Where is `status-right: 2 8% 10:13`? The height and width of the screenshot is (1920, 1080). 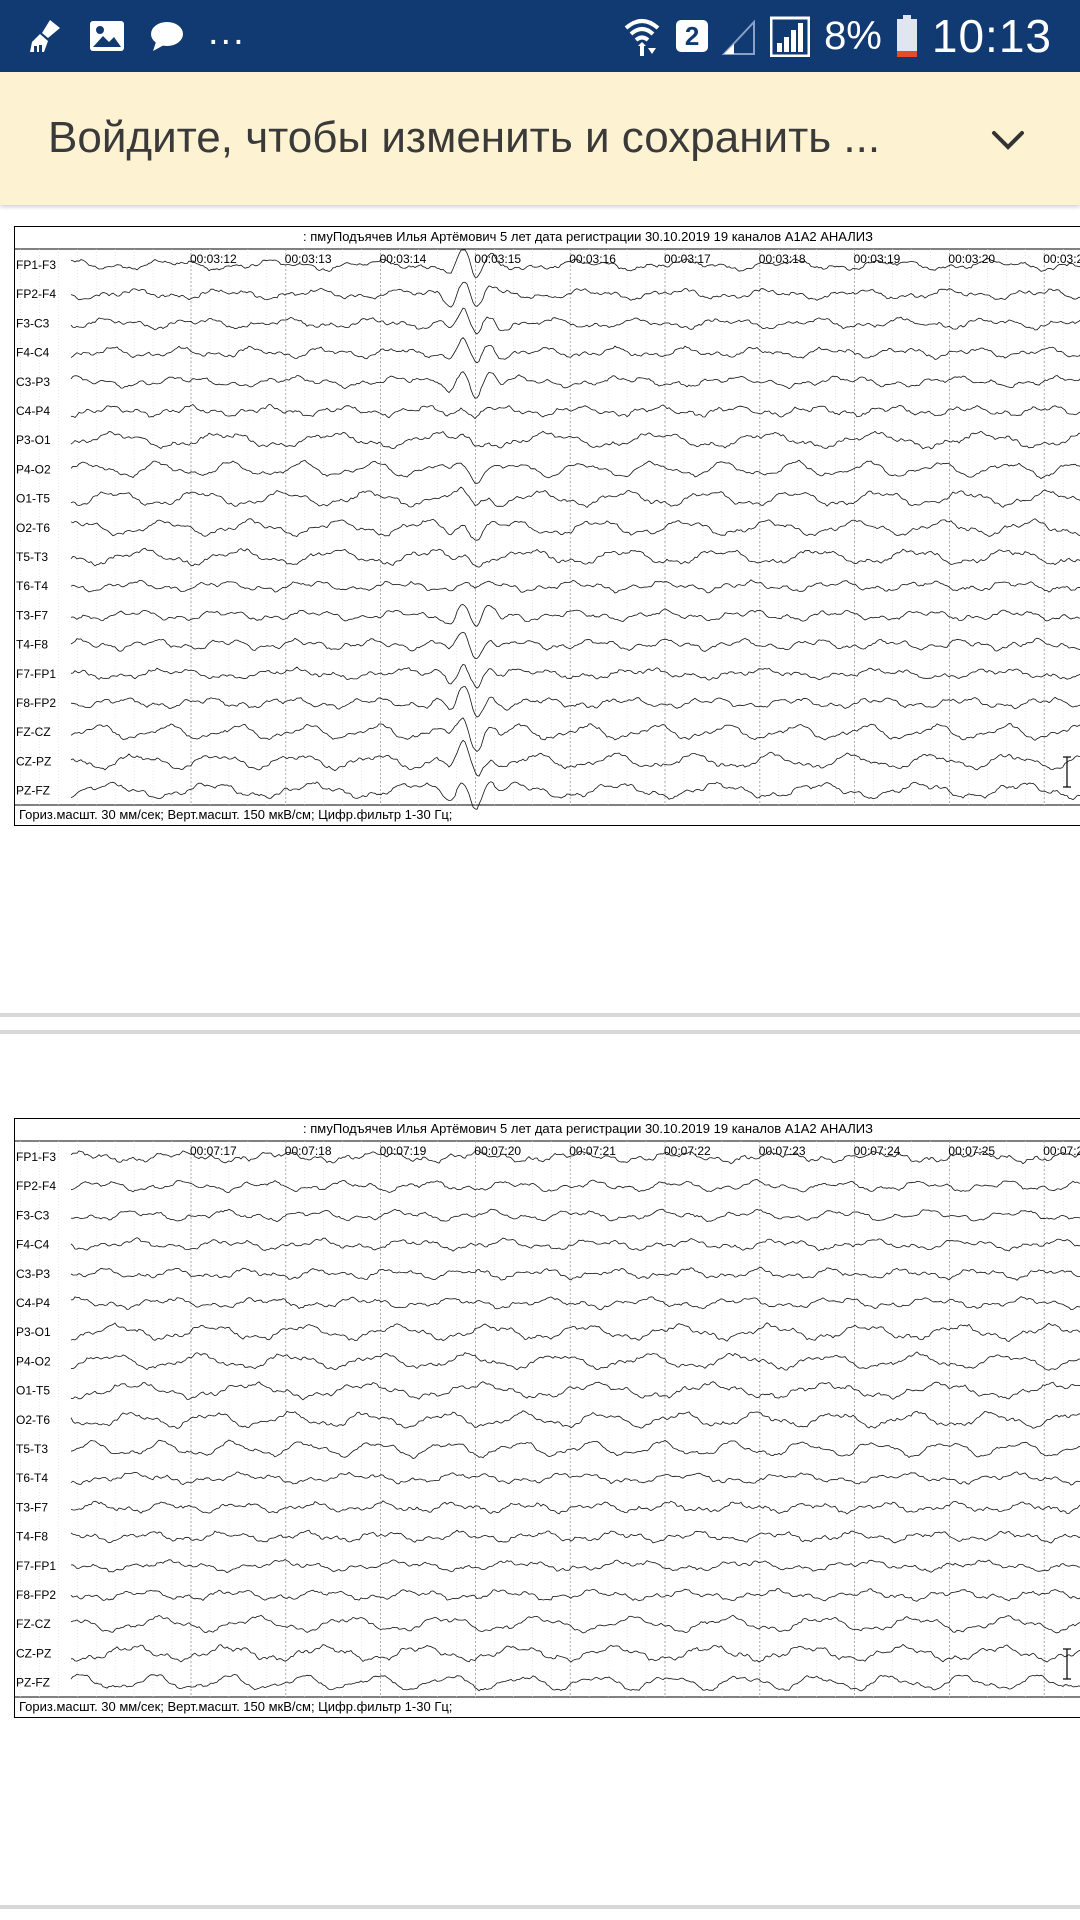 status-right: 2 8% 10:13 is located at coordinates (837, 36).